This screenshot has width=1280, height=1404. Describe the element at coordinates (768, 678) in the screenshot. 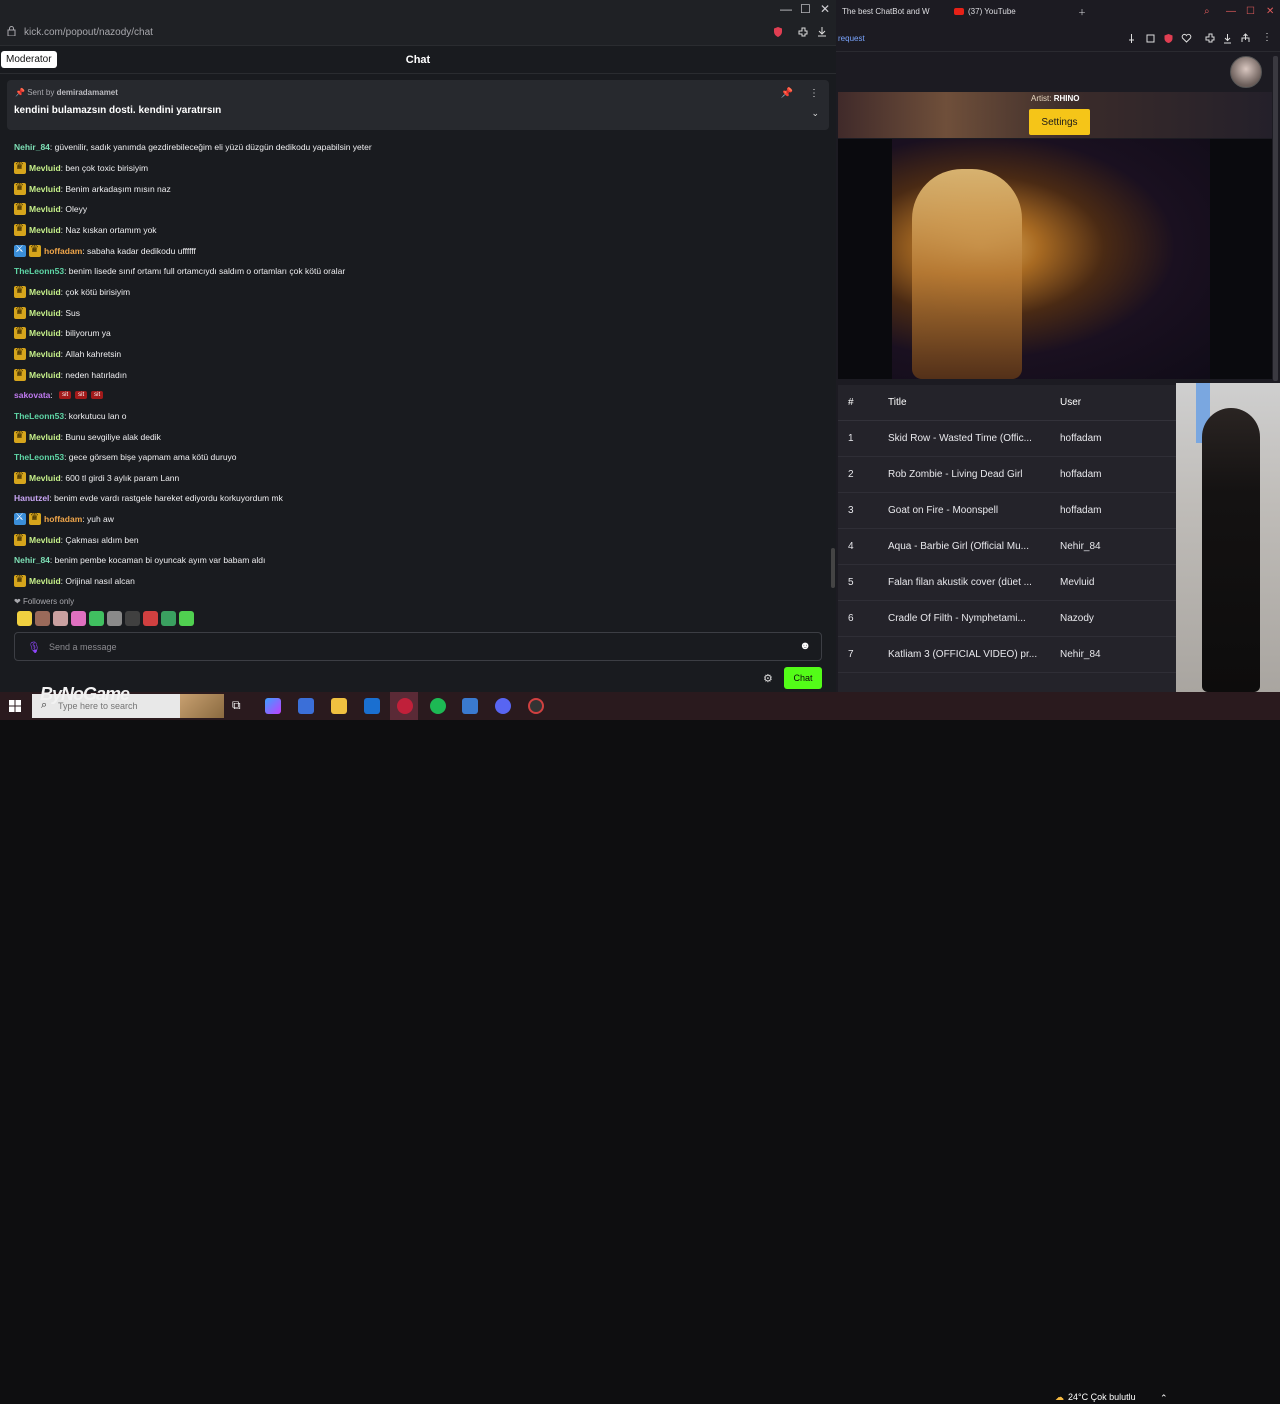

I see `gear-icon: ⚙` at that location.